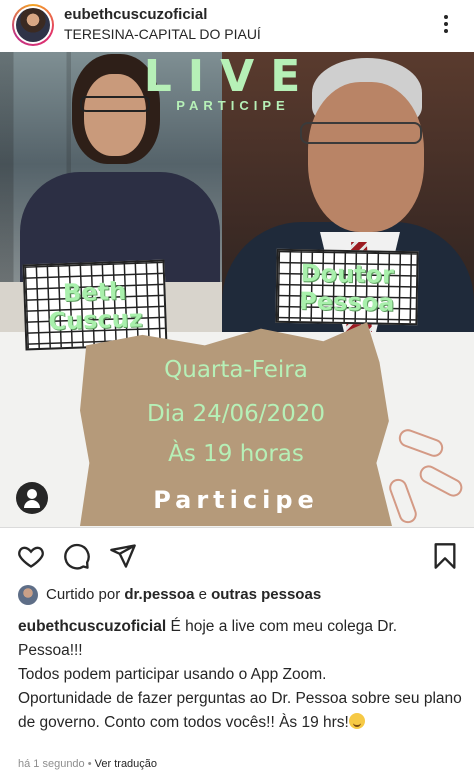  Describe the element at coordinates (95, 320) in the screenshot. I see `name-beth-line2: Cuscuz` at that location.